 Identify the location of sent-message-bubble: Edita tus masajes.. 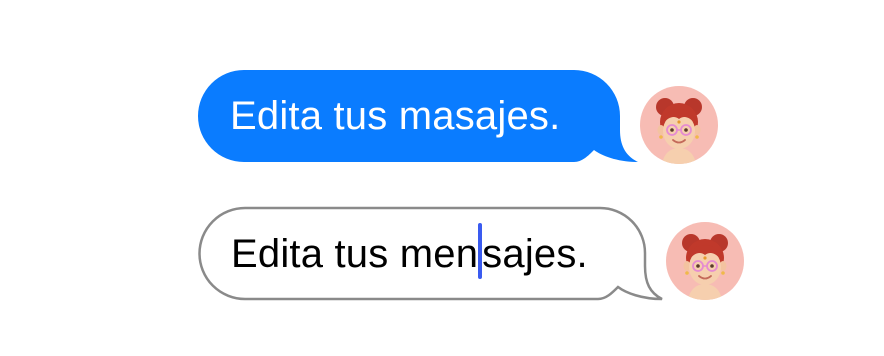
(418, 116).